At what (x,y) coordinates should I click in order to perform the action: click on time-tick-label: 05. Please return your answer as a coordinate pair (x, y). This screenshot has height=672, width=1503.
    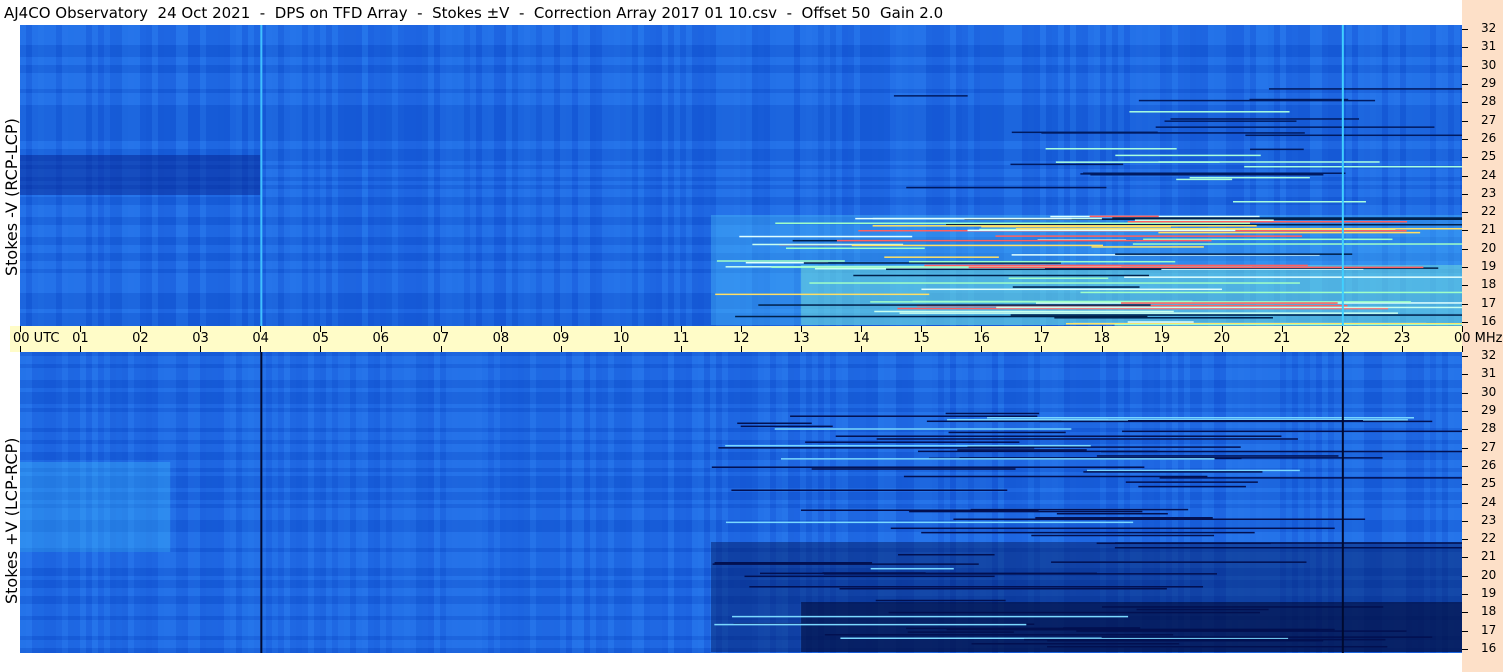
    Looking at the image, I should click on (320, 338).